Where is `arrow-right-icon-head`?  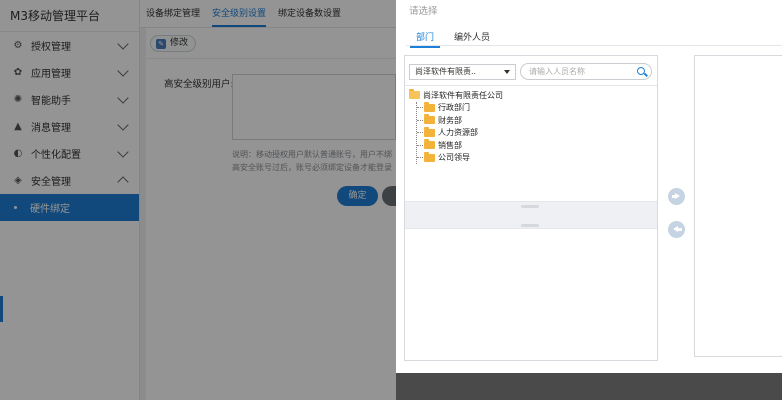
arrow-right-icon-head is located at coordinates (677, 196).